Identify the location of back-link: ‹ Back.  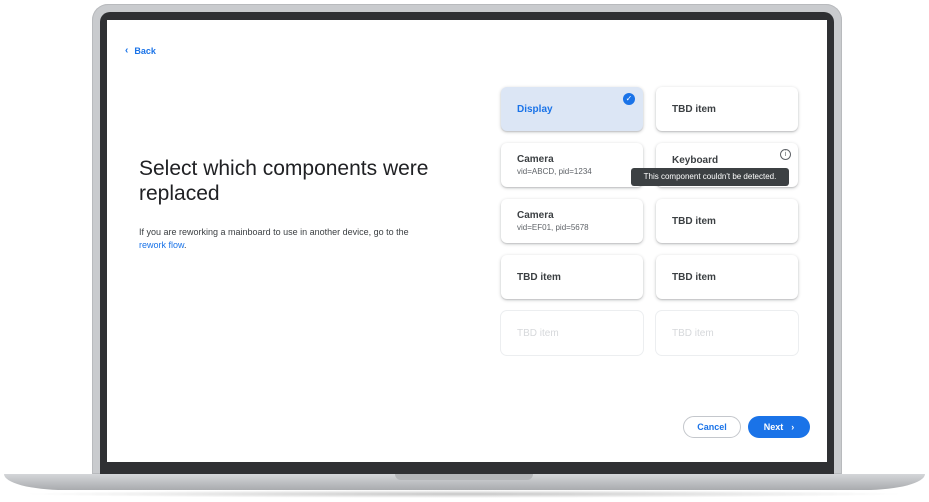
(140, 51).